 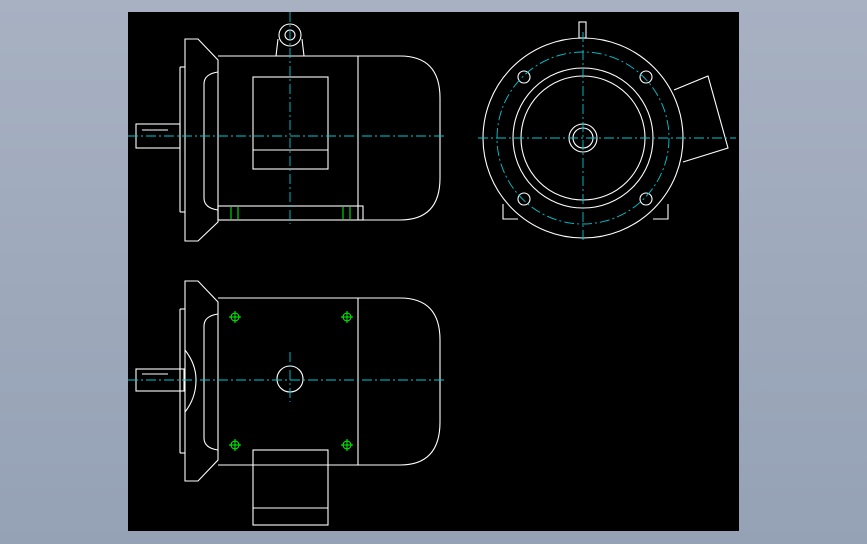 I want to click on mounting-foot, so click(x=290, y=213).